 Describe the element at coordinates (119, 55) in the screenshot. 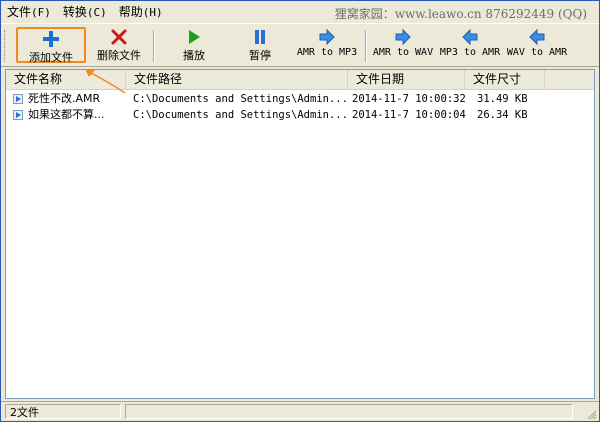

I see `delete-file-label: 删除文件` at that location.